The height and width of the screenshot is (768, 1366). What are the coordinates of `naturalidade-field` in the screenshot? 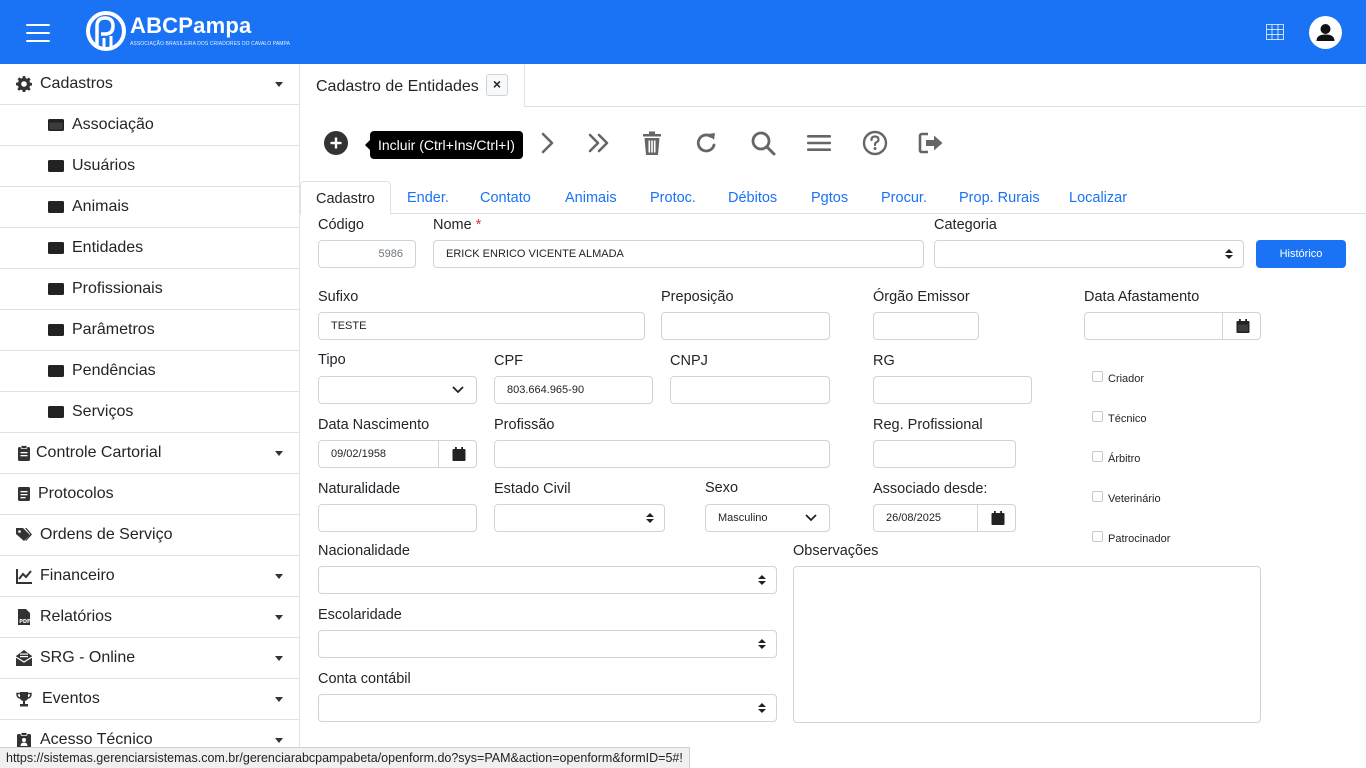 It's located at (397, 518).